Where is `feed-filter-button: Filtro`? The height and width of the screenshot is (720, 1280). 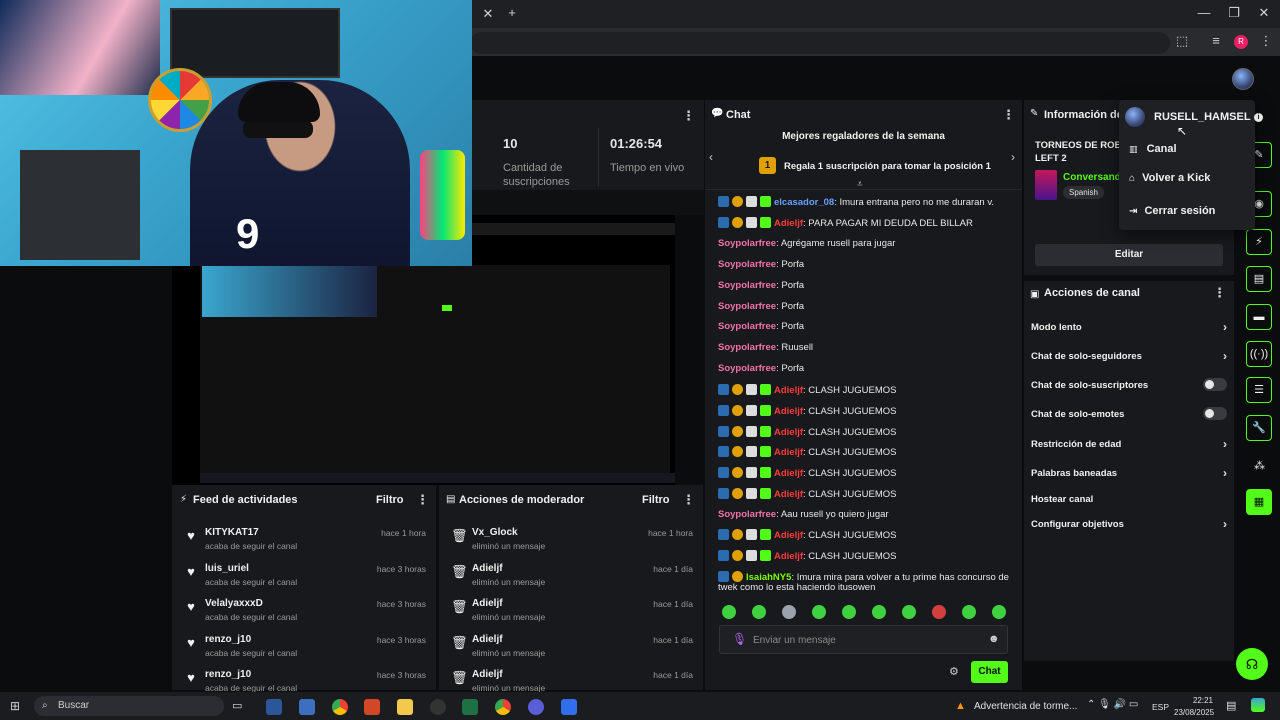 feed-filter-button: Filtro is located at coordinates (390, 500).